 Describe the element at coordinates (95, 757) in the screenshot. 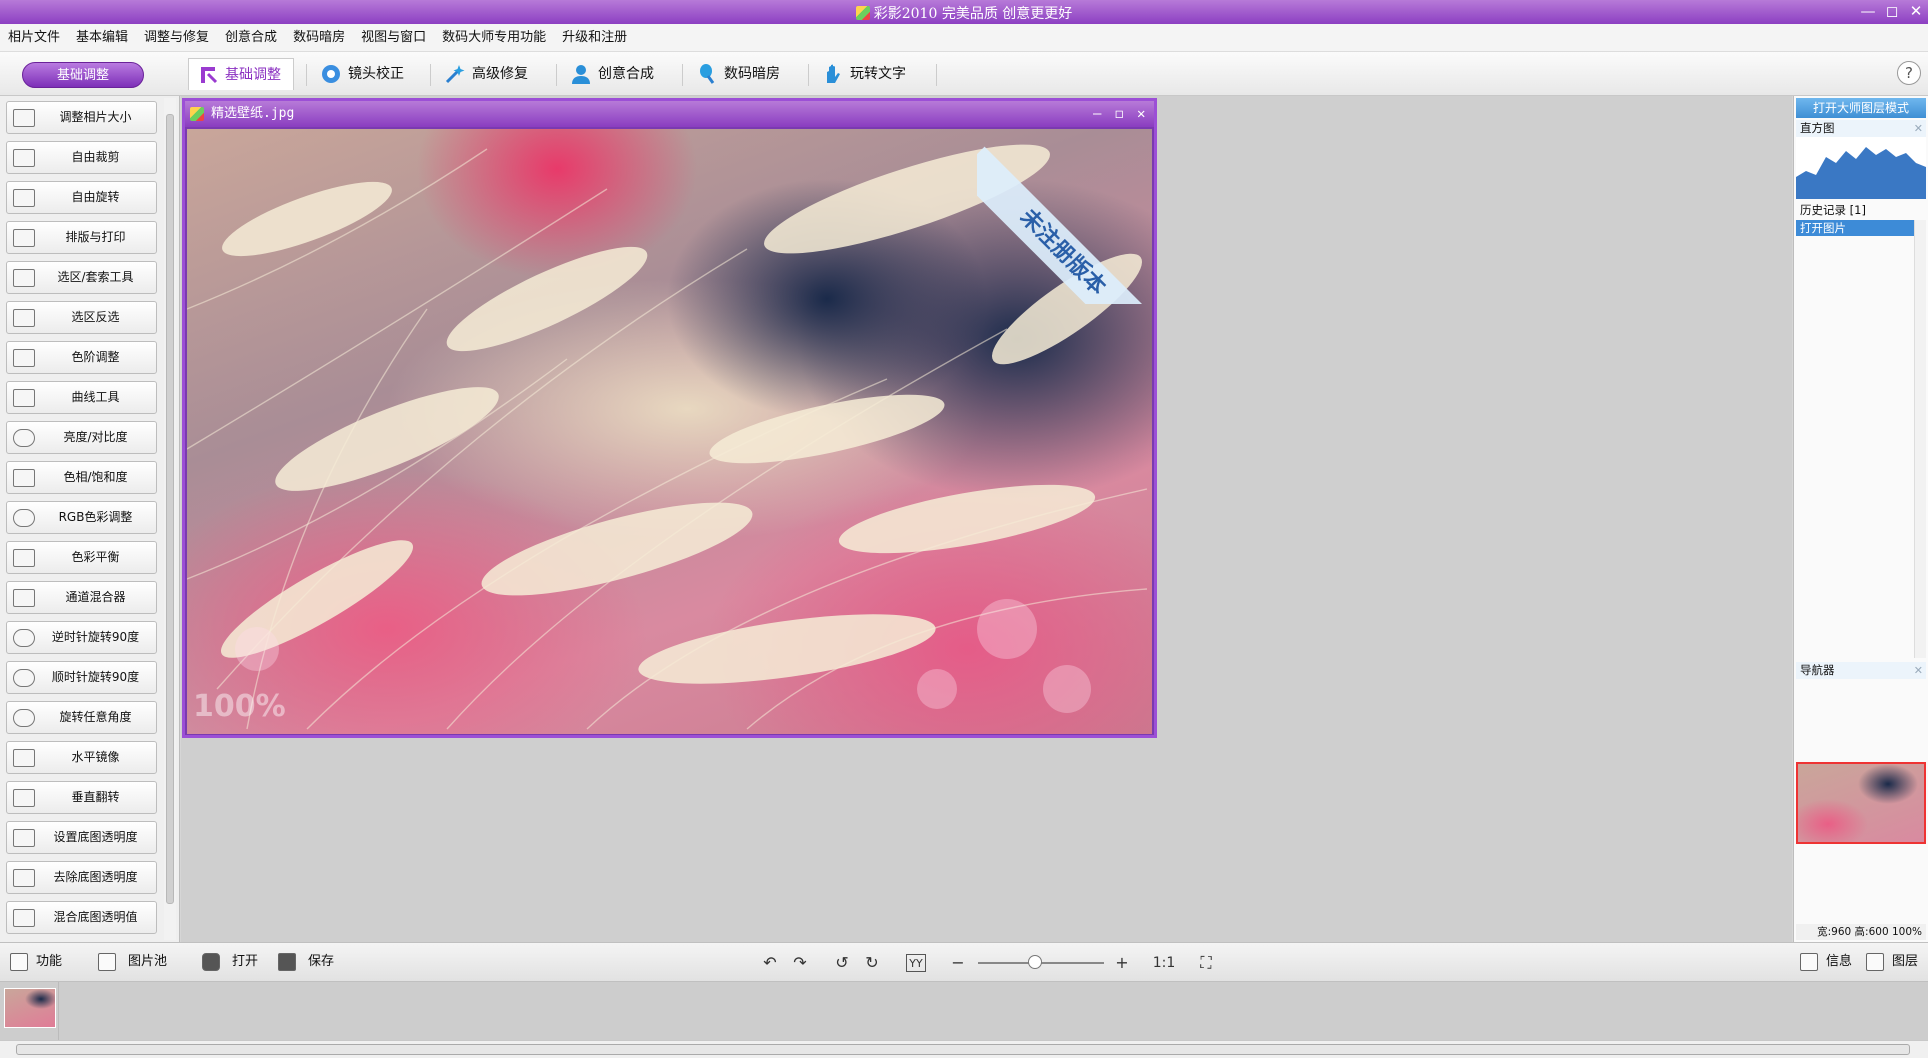

I see `tool-label: 水平镜像` at that location.